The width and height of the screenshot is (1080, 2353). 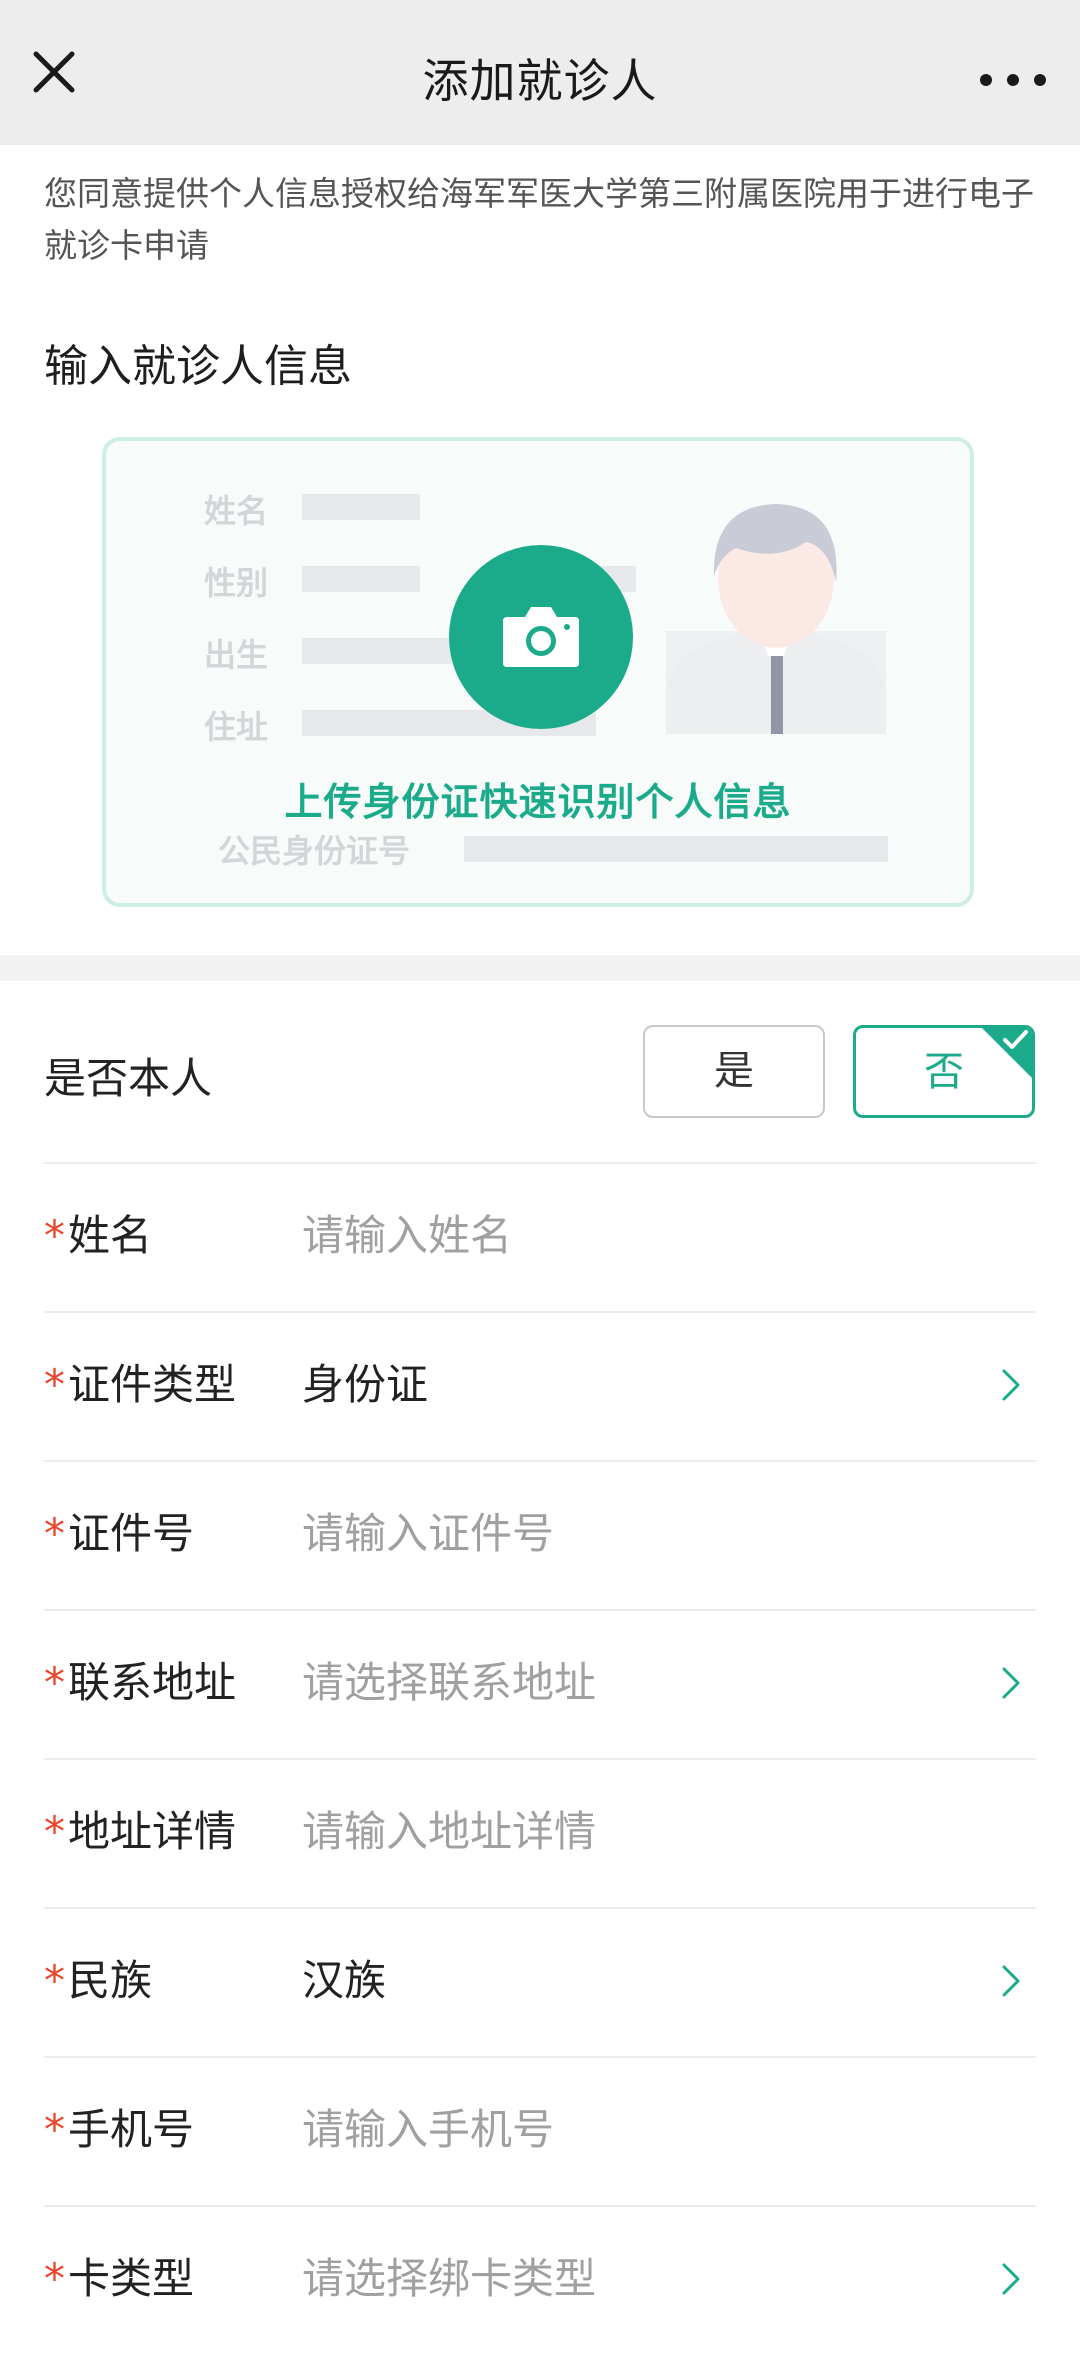 I want to click on form-row-address-detail: * 地址详情 请输入地址详情, so click(x=540, y=1832).